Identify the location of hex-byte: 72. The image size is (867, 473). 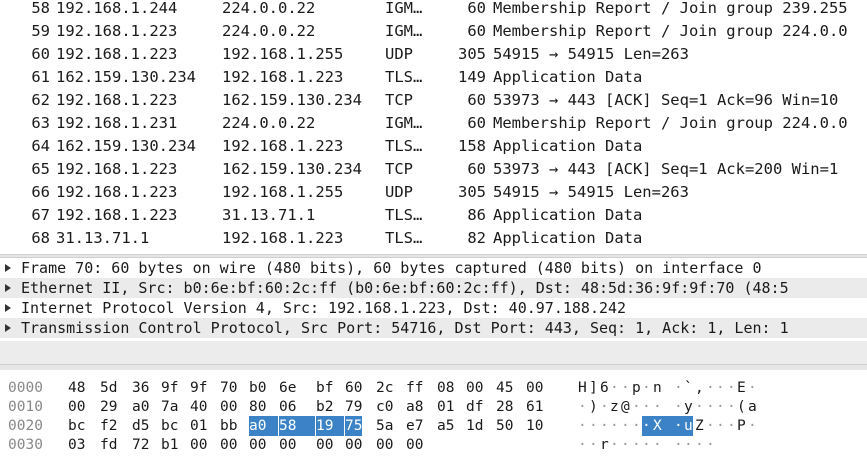
(140, 445).